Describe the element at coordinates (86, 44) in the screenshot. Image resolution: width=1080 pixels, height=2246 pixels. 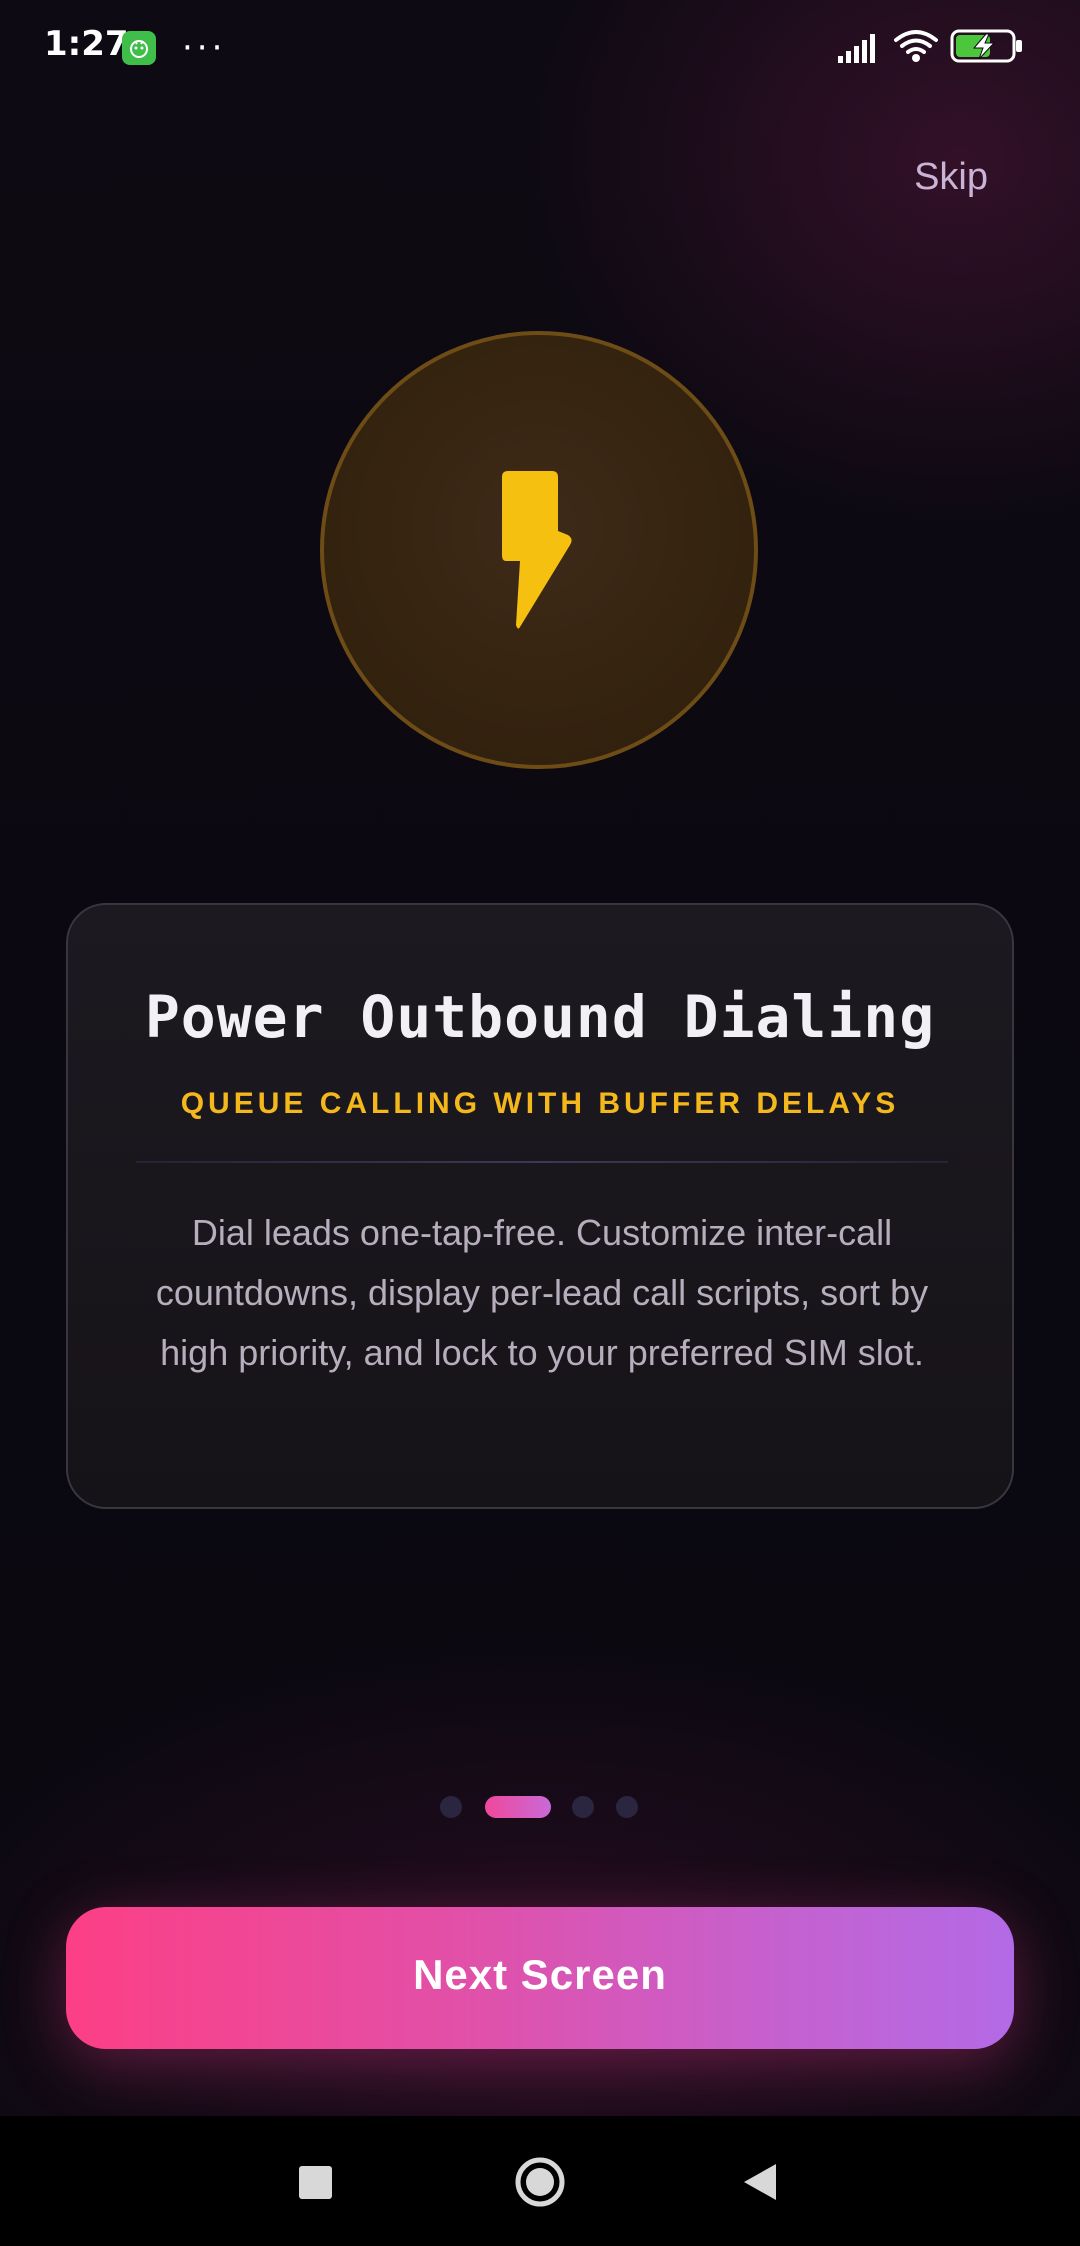
I see `status-time: 1:27` at that location.